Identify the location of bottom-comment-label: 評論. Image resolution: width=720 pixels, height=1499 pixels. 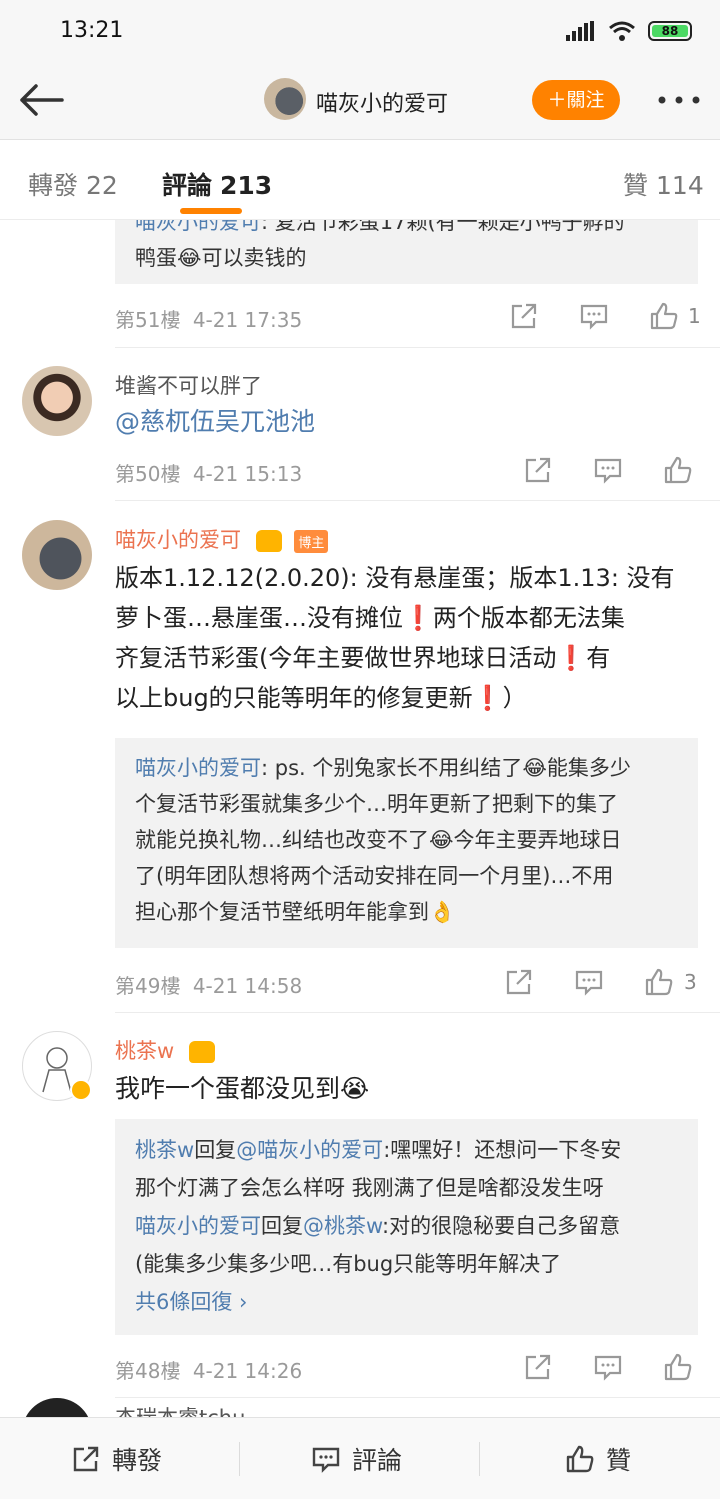
(377, 1460).